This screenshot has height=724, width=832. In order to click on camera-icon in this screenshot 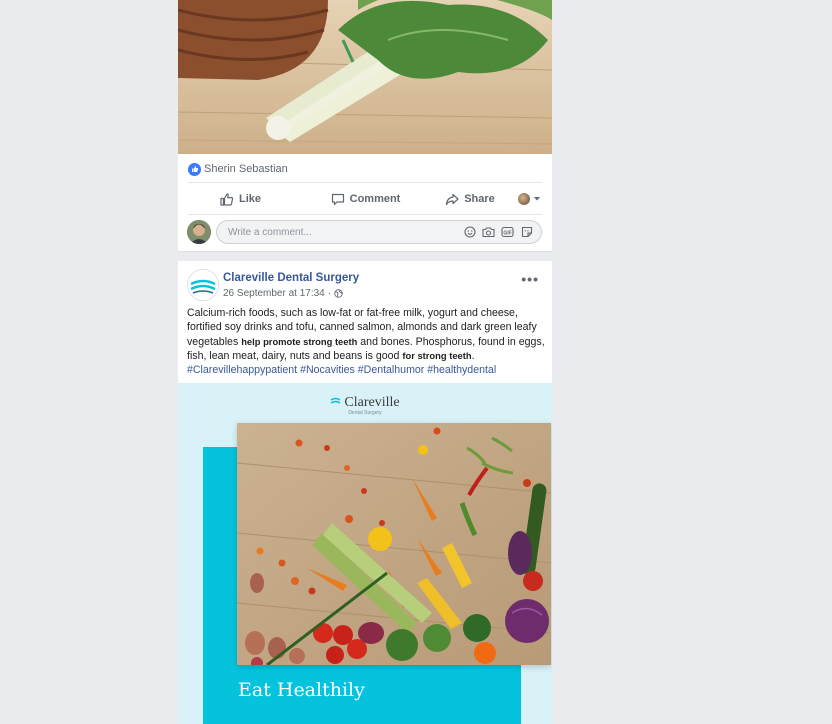, I will do `click(488, 232)`.